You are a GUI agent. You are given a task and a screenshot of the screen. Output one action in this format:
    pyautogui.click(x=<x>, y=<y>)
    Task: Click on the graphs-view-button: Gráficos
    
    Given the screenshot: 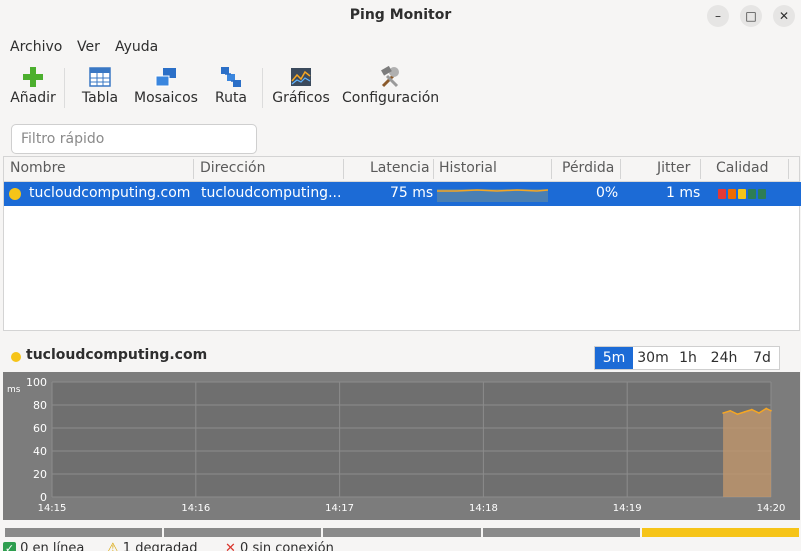 What is the action you would take?
    pyautogui.click(x=301, y=88)
    